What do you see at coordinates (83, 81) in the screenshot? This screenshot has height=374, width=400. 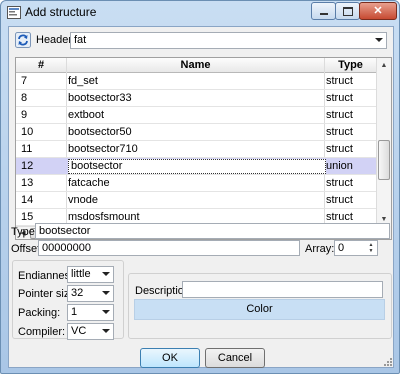 I see `row-name: fd_set` at bounding box center [83, 81].